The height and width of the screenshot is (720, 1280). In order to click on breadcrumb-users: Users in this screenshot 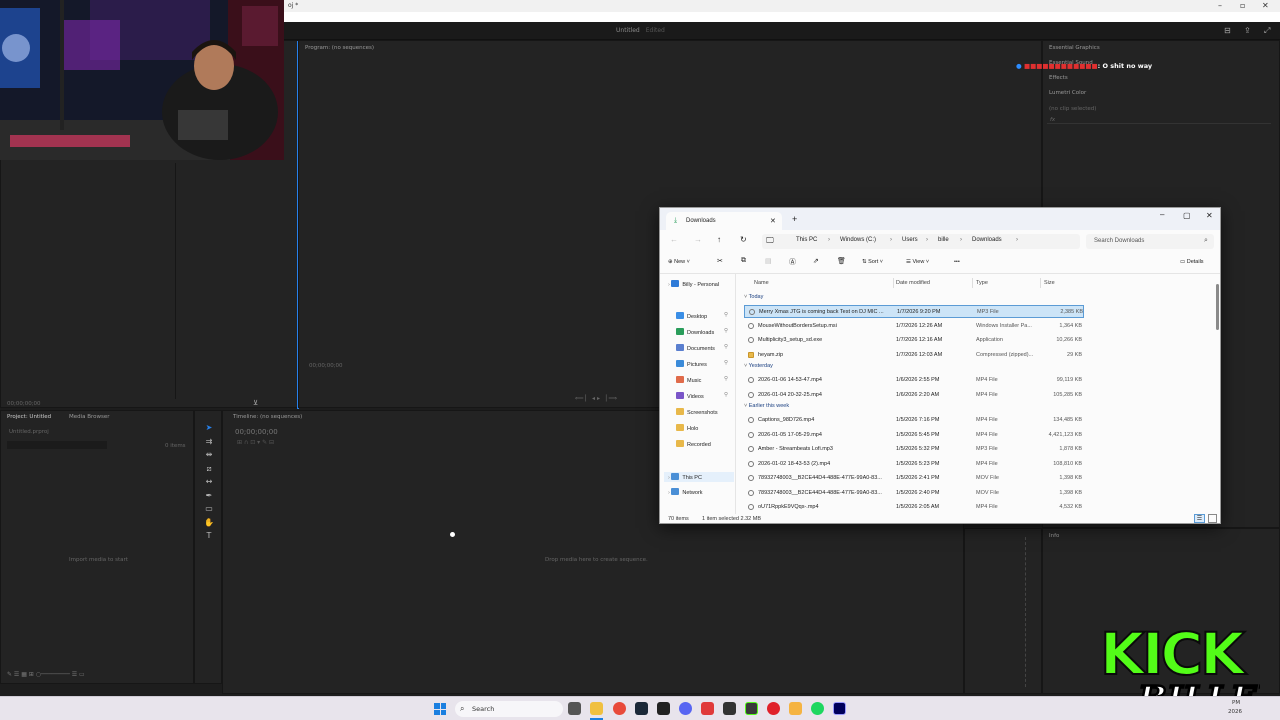, I will do `click(910, 240)`.